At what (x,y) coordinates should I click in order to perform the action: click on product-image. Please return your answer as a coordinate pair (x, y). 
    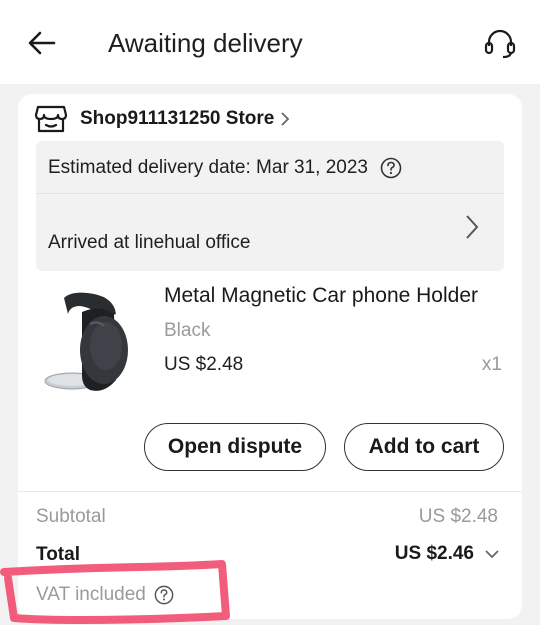
    Looking at the image, I should click on (93, 344).